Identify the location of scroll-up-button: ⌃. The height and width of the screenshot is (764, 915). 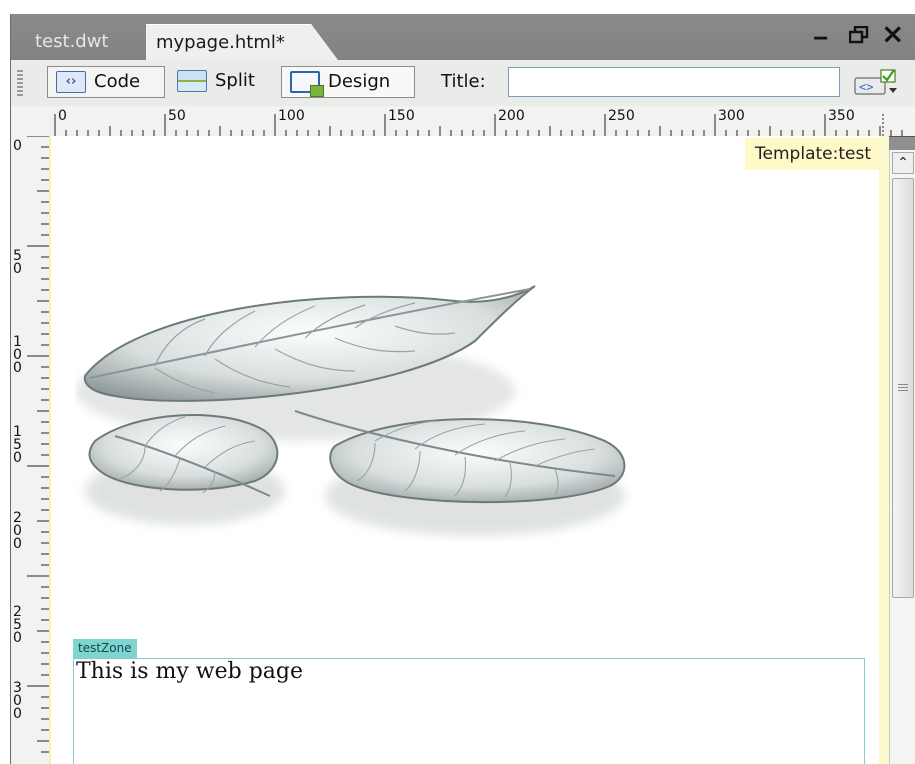
(903, 163).